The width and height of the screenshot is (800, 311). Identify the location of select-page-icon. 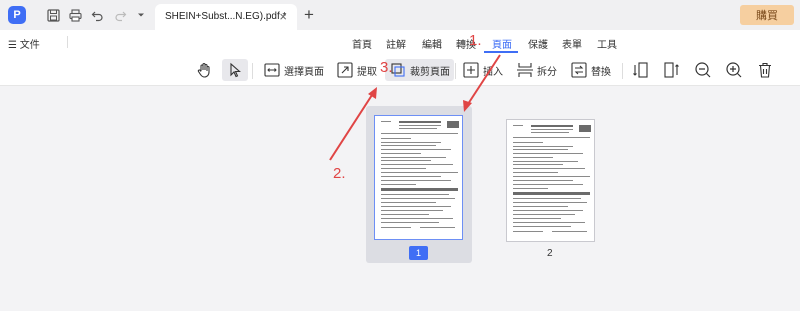
(272, 70).